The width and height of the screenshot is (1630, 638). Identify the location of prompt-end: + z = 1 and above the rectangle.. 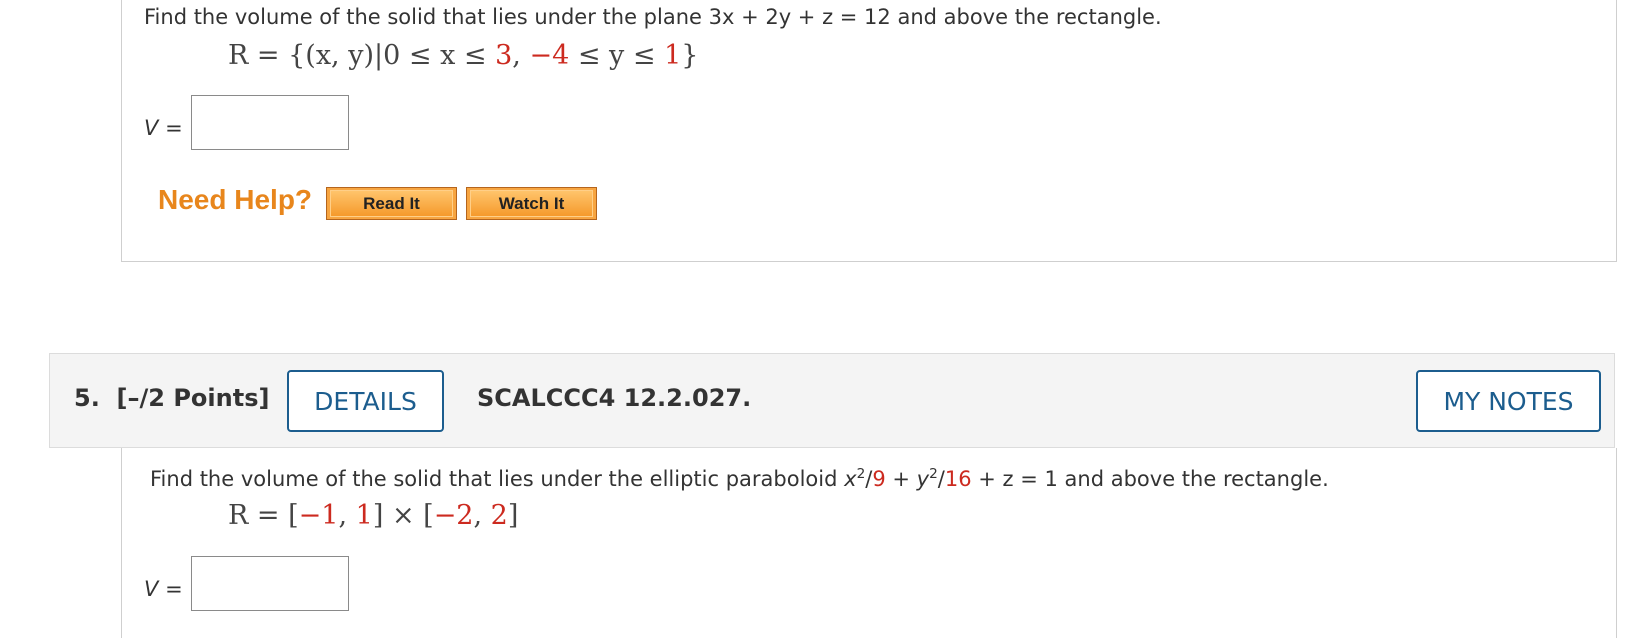
(1150, 479).